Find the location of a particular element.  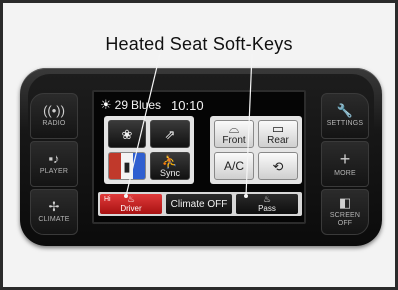

recirculation-button: ⟲ is located at coordinates (278, 166).